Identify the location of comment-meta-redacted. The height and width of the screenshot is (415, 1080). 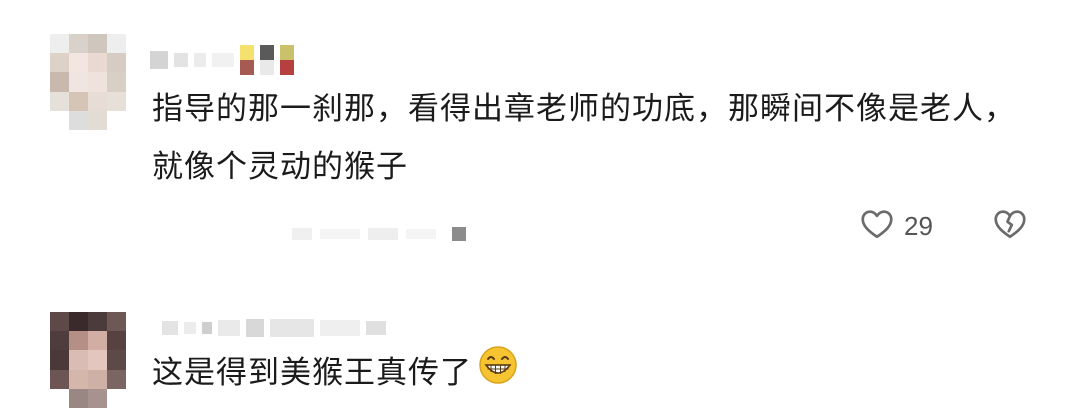
(379, 234).